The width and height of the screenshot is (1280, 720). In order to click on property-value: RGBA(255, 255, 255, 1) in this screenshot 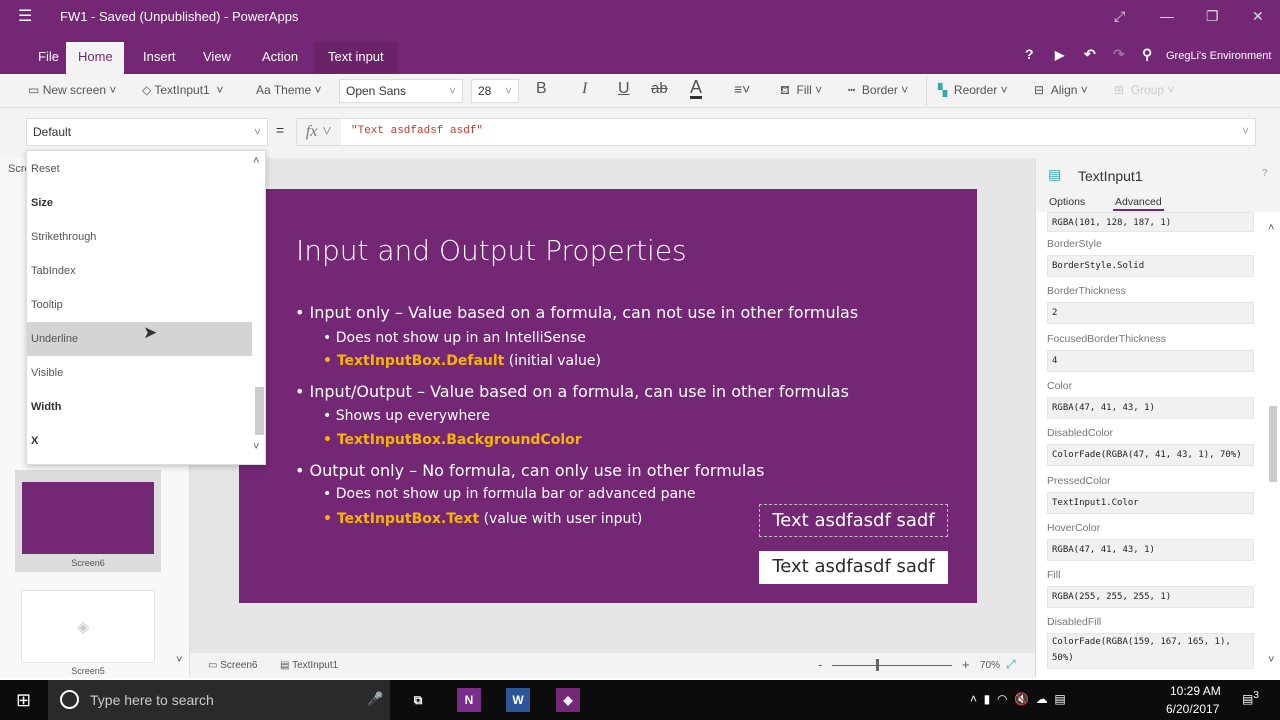, I will do `click(1150, 597)`.